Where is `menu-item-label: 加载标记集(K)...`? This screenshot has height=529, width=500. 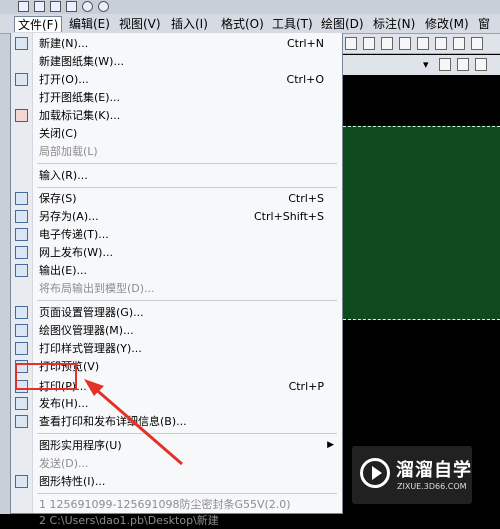 menu-item-label: 加载标记集(K)... is located at coordinates (80, 115).